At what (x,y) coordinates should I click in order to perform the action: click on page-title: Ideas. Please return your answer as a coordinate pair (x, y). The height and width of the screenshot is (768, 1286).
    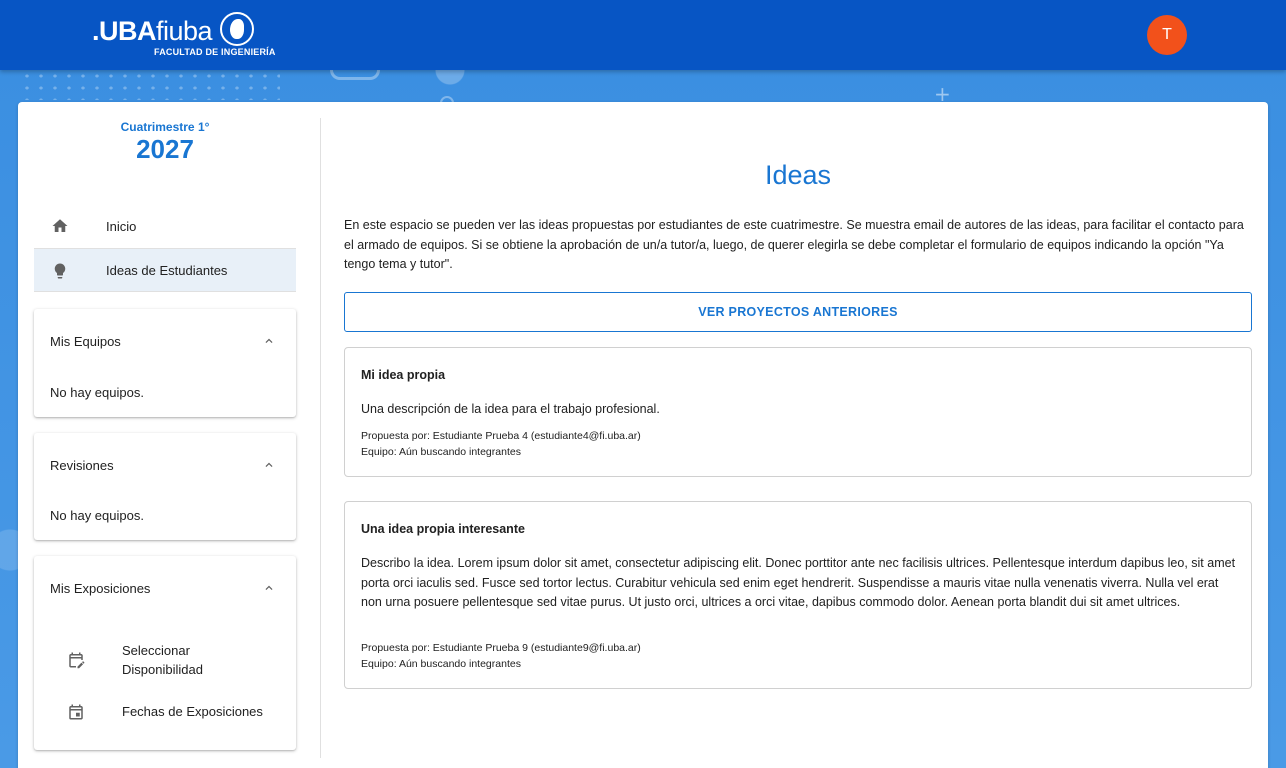
    Looking at the image, I should click on (798, 175).